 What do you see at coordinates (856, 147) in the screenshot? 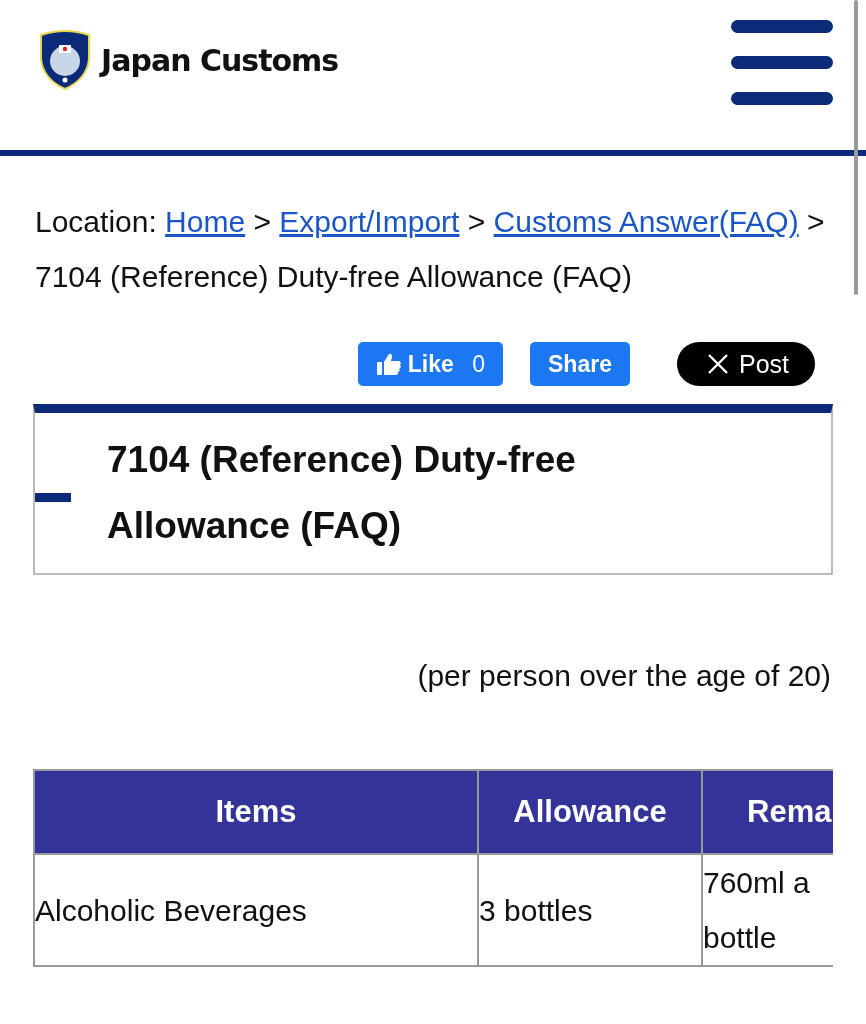
I see `scrollbar` at bounding box center [856, 147].